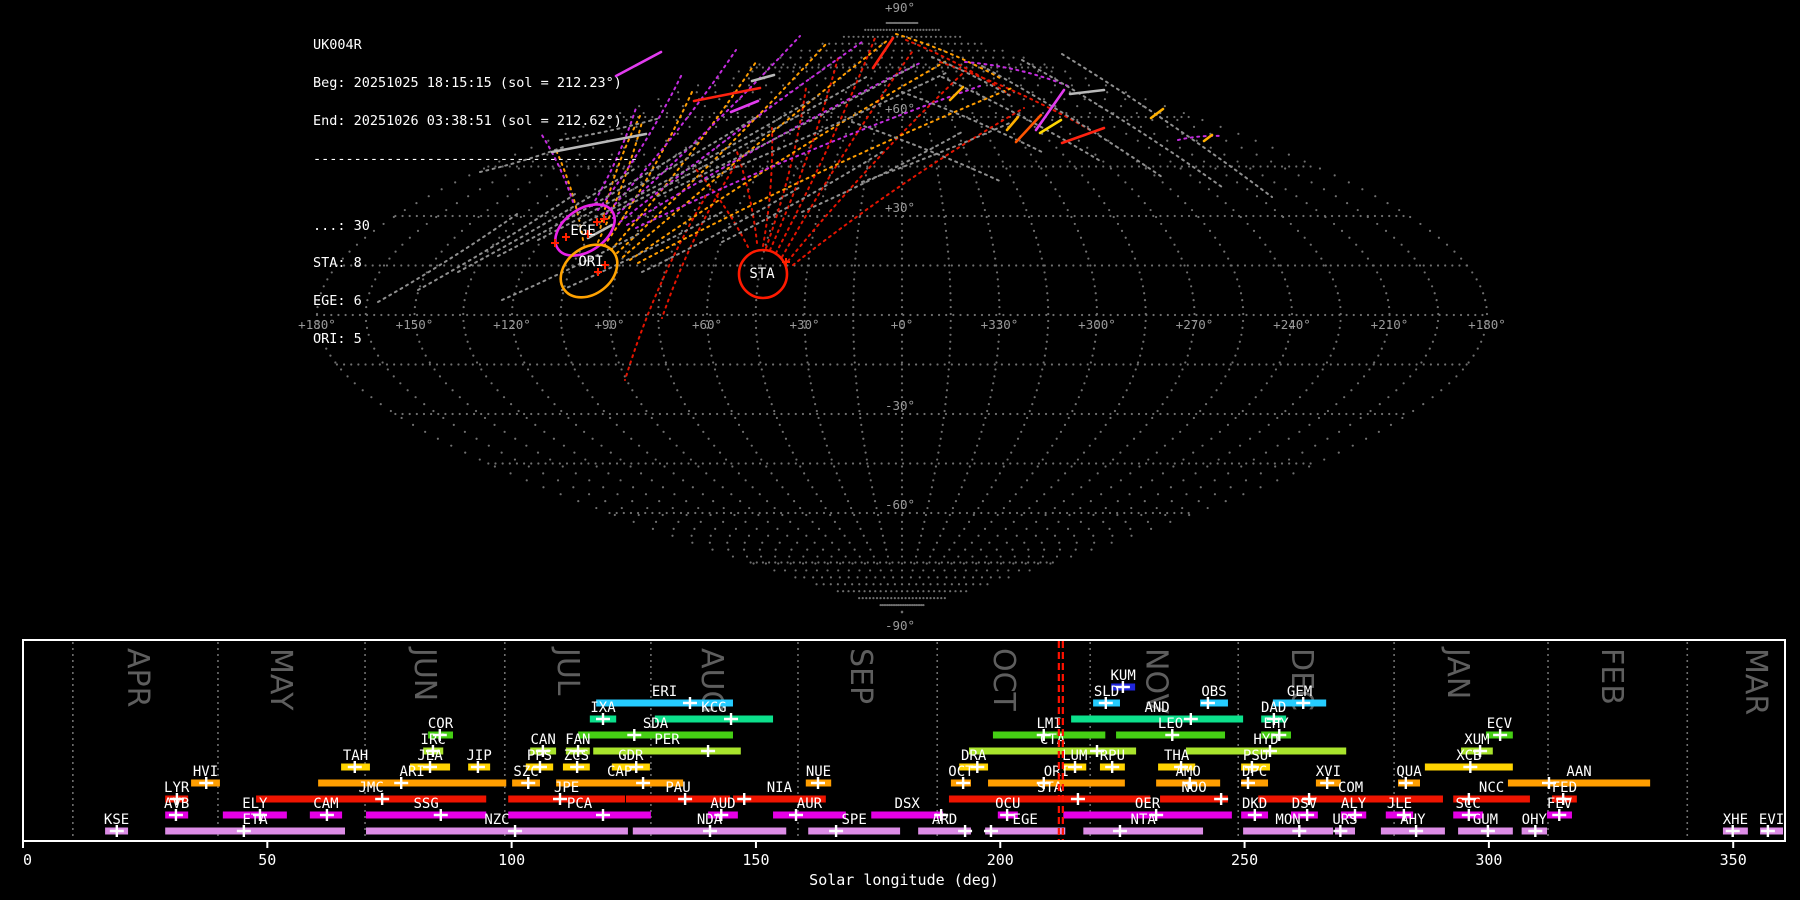  Describe the element at coordinates (1491, 788) in the screenshot. I see `shower-label: NCC` at that location.